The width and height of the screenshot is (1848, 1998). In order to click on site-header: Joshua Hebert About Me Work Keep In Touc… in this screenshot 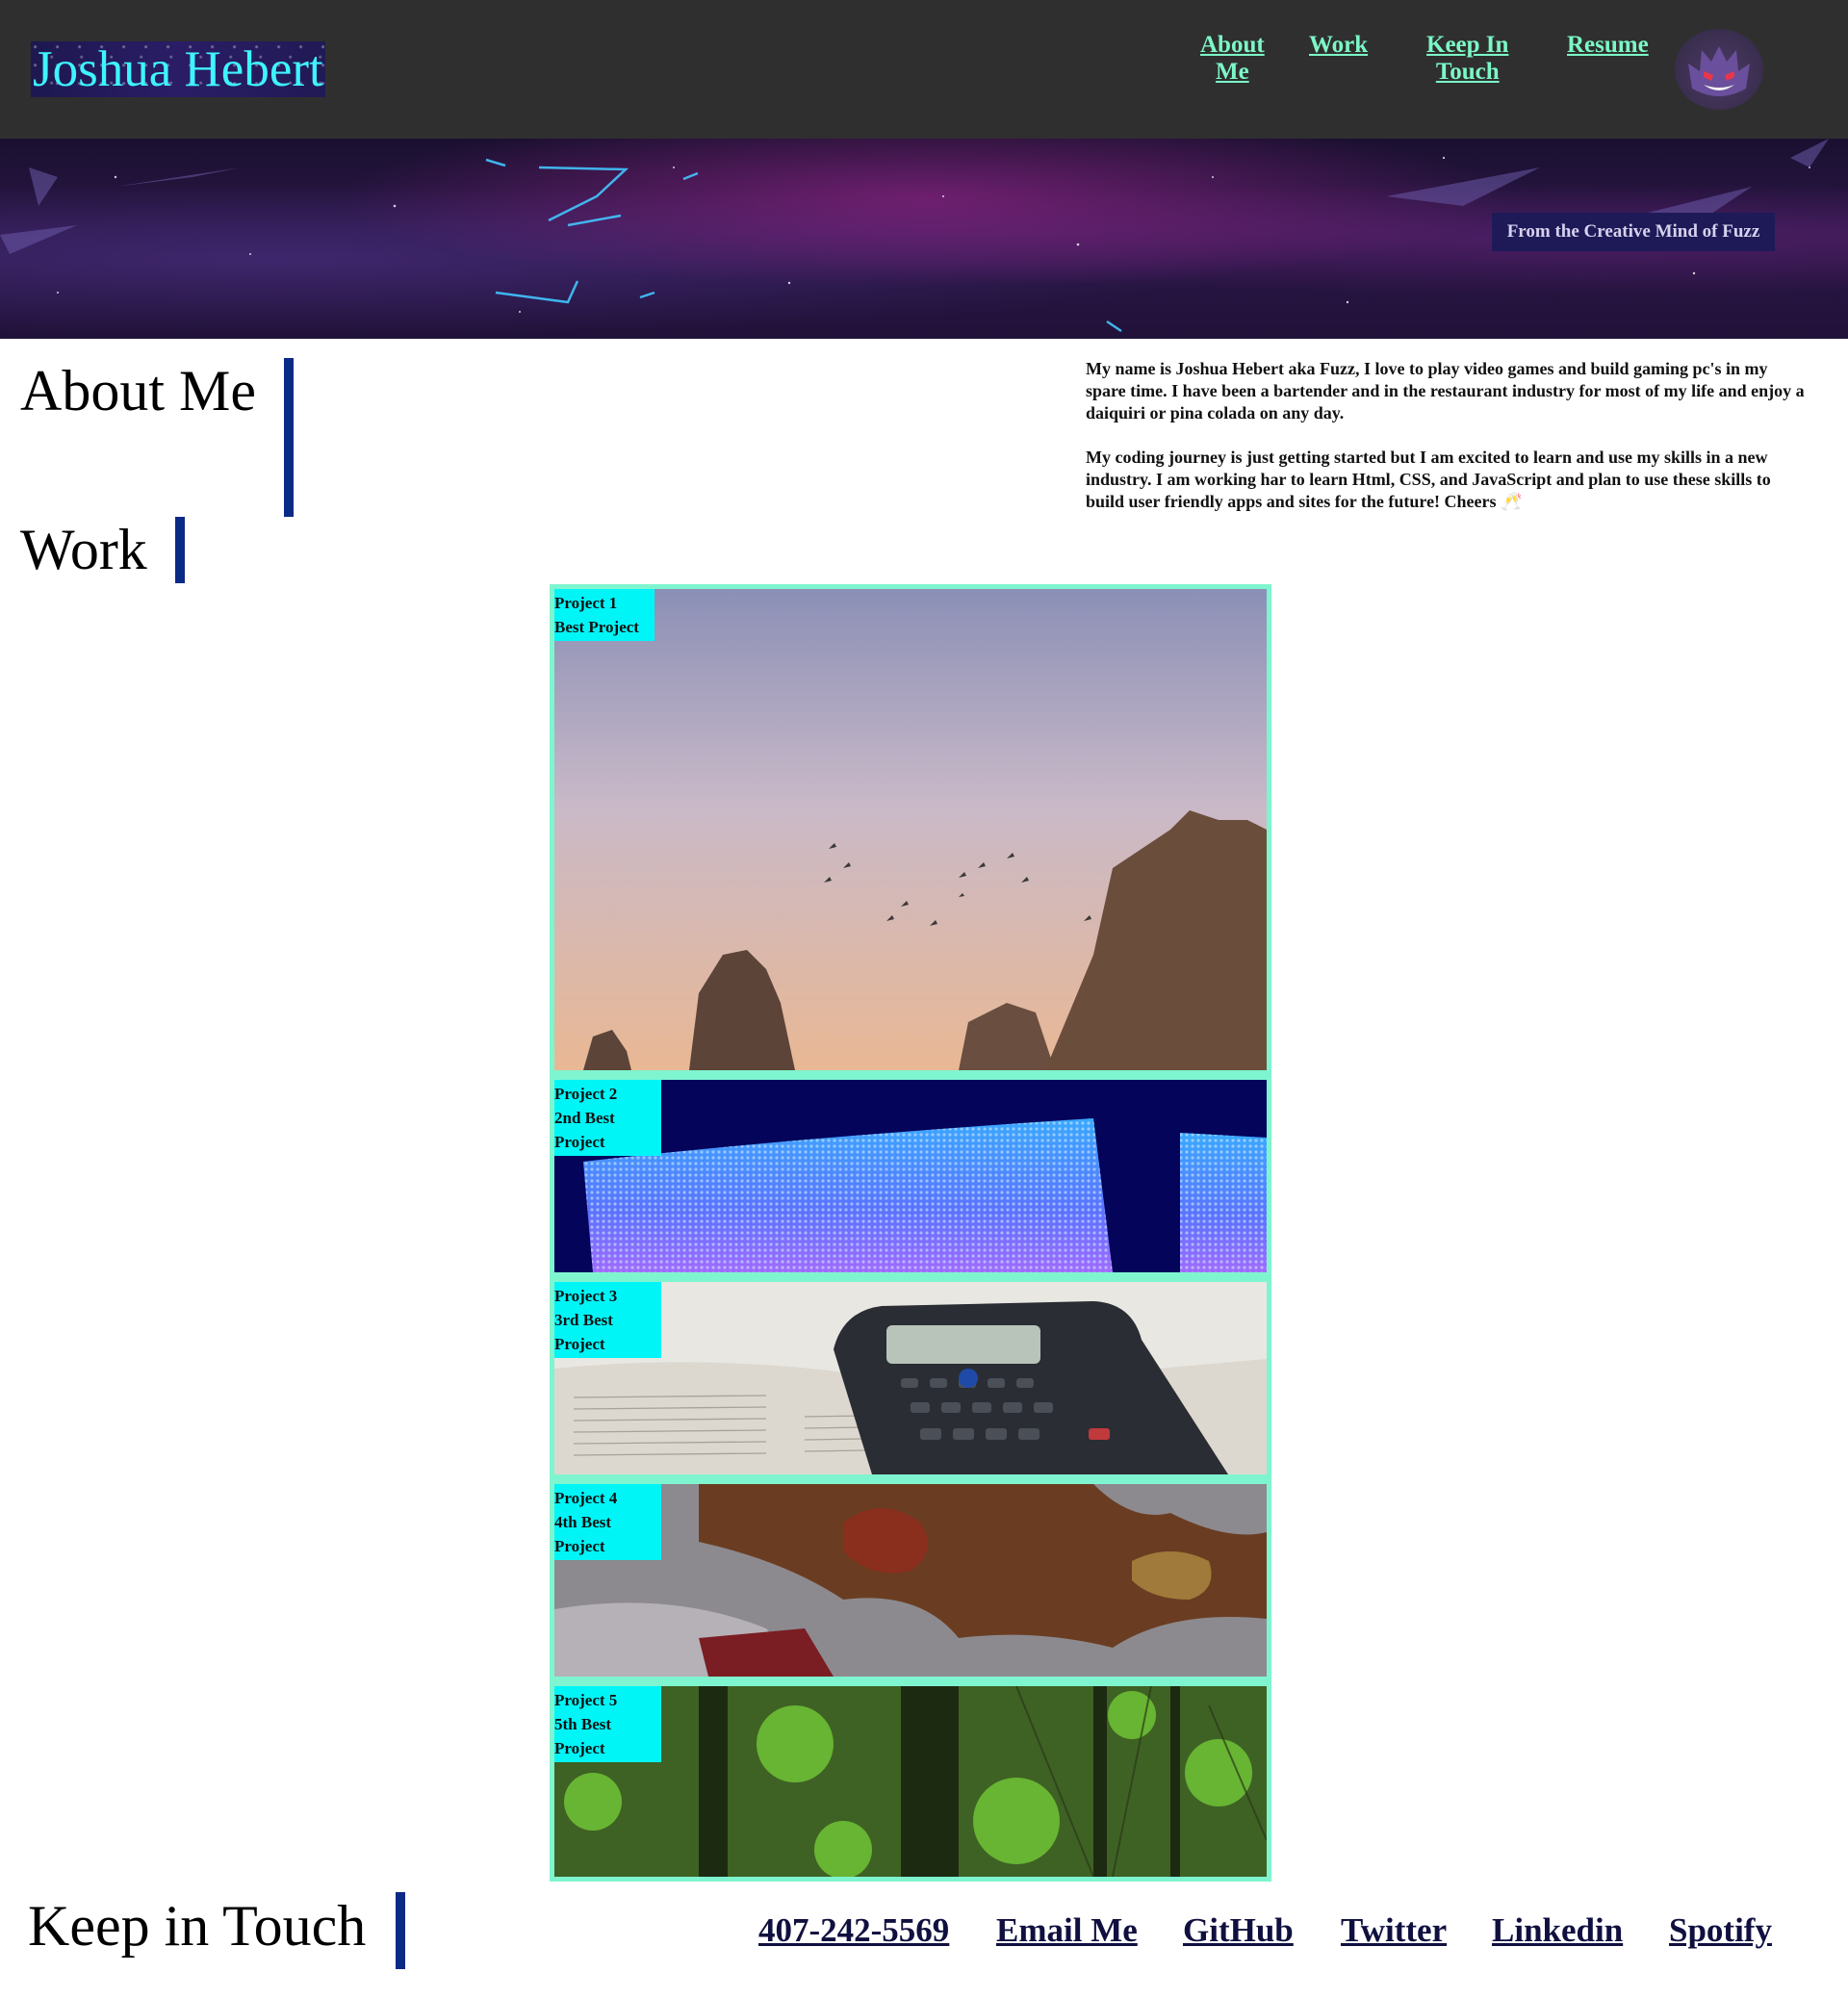, I will do `click(924, 69)`.